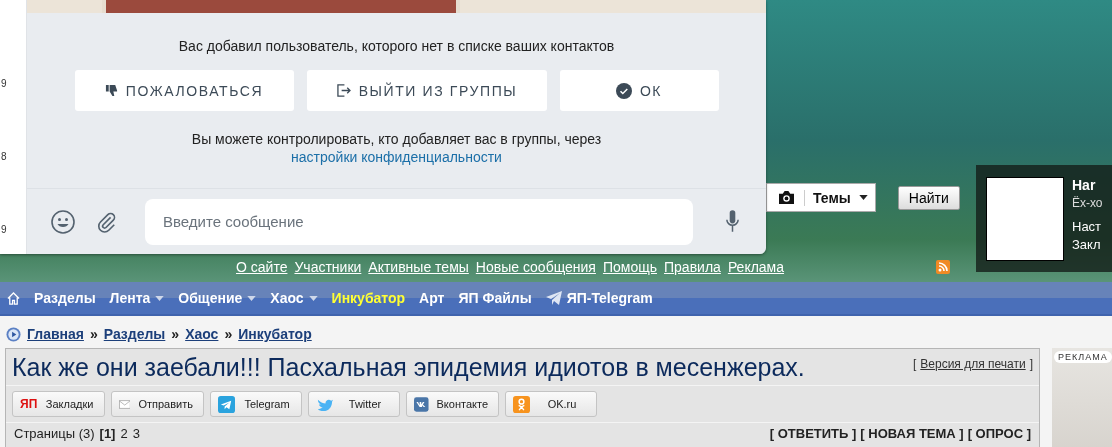 The width and height of the screenshot is (1112, 447). Describe the element at coordinates (184, 90) in the screenshot. I see `report-button: ПОЖАЛОВАТЬСЯ` at that location.